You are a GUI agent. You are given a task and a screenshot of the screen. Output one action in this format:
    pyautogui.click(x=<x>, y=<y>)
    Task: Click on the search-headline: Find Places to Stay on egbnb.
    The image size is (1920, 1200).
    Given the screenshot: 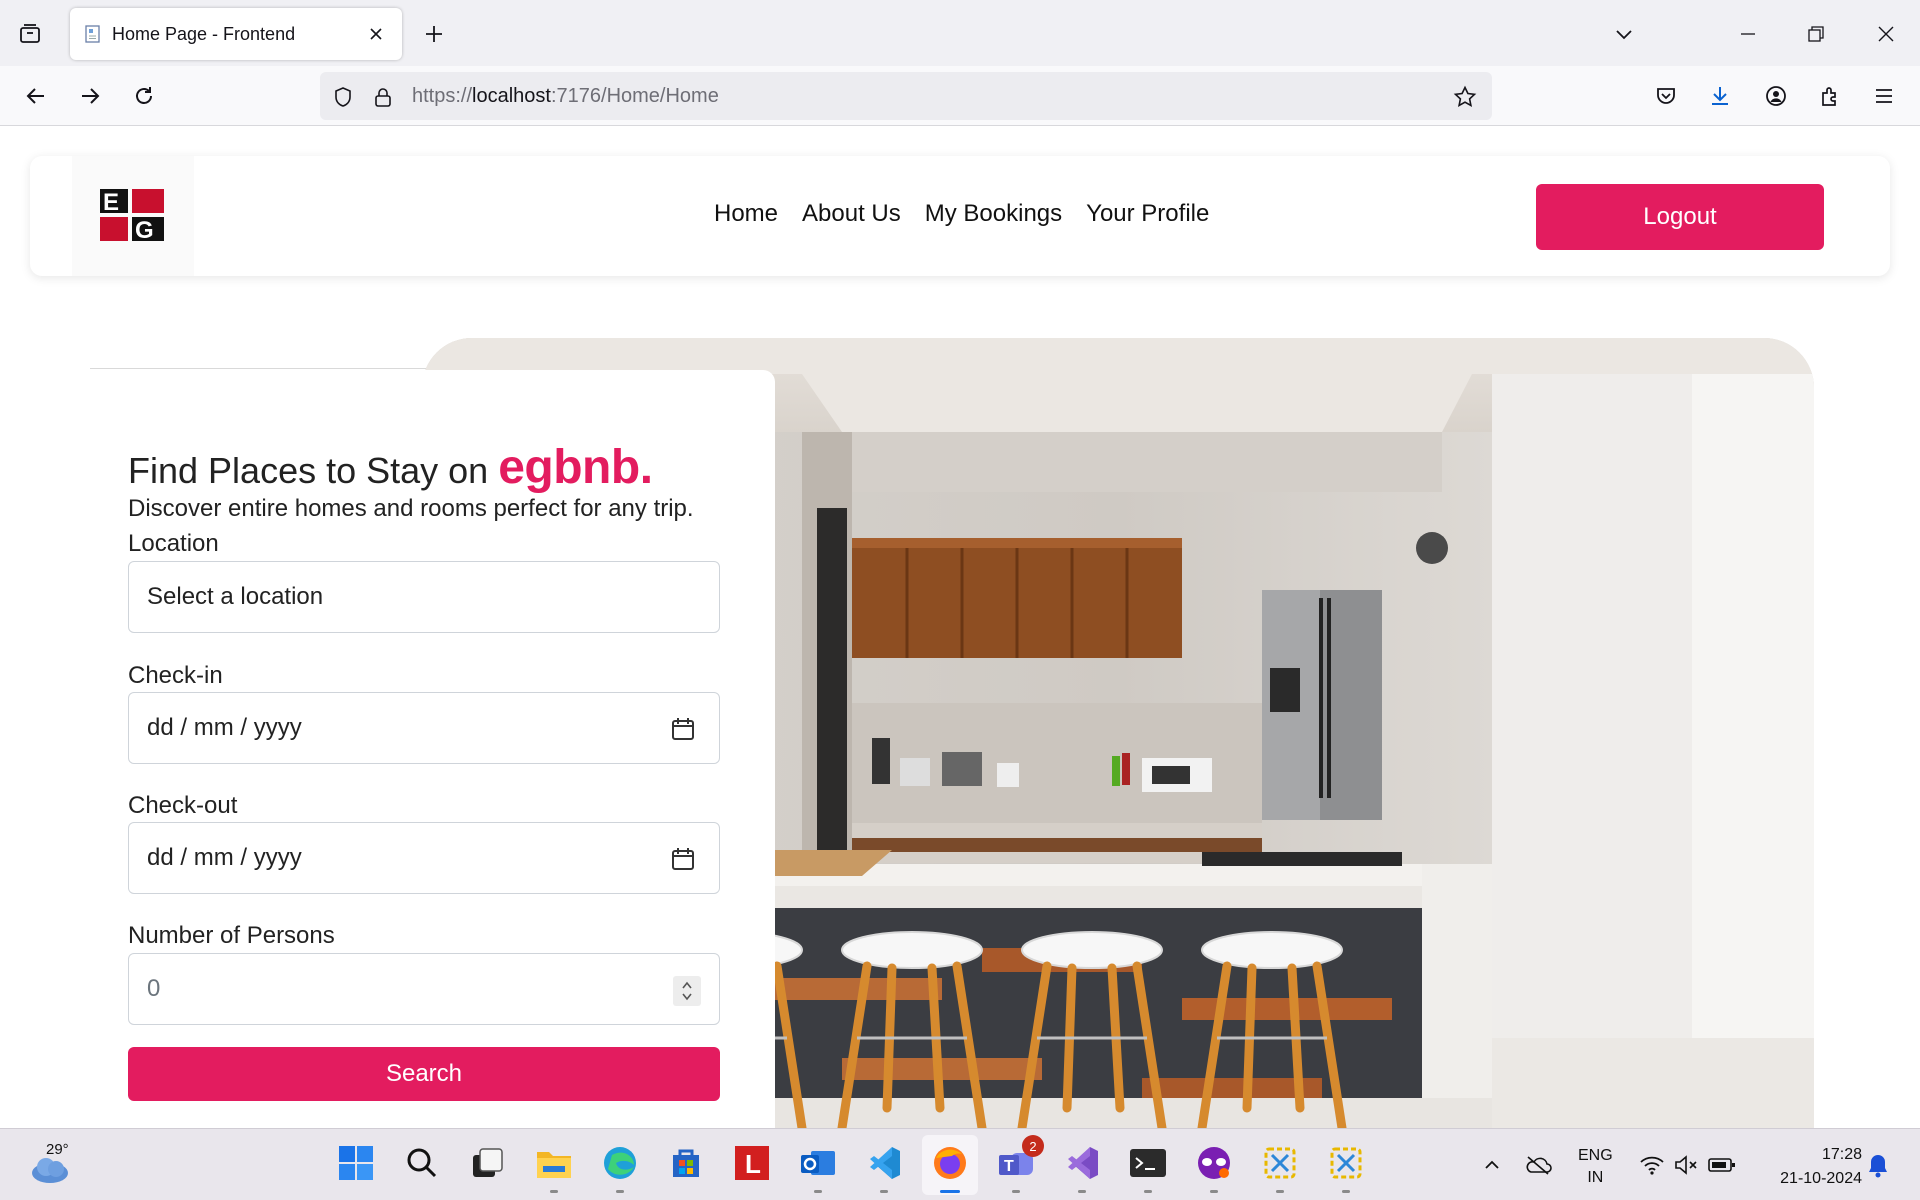 What is the action you would take?
    pyautogui.click(x=390, y=467)
    